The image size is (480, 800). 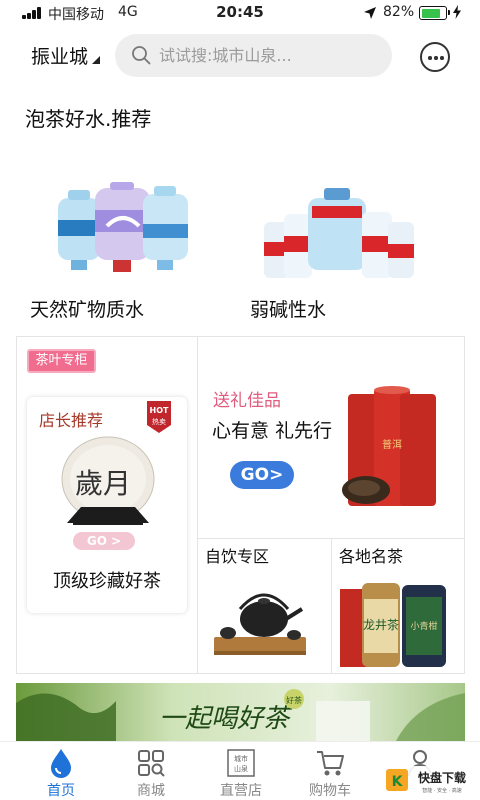 I want to click on store-icon: 城市 山泉, so click(x=241, y=763).